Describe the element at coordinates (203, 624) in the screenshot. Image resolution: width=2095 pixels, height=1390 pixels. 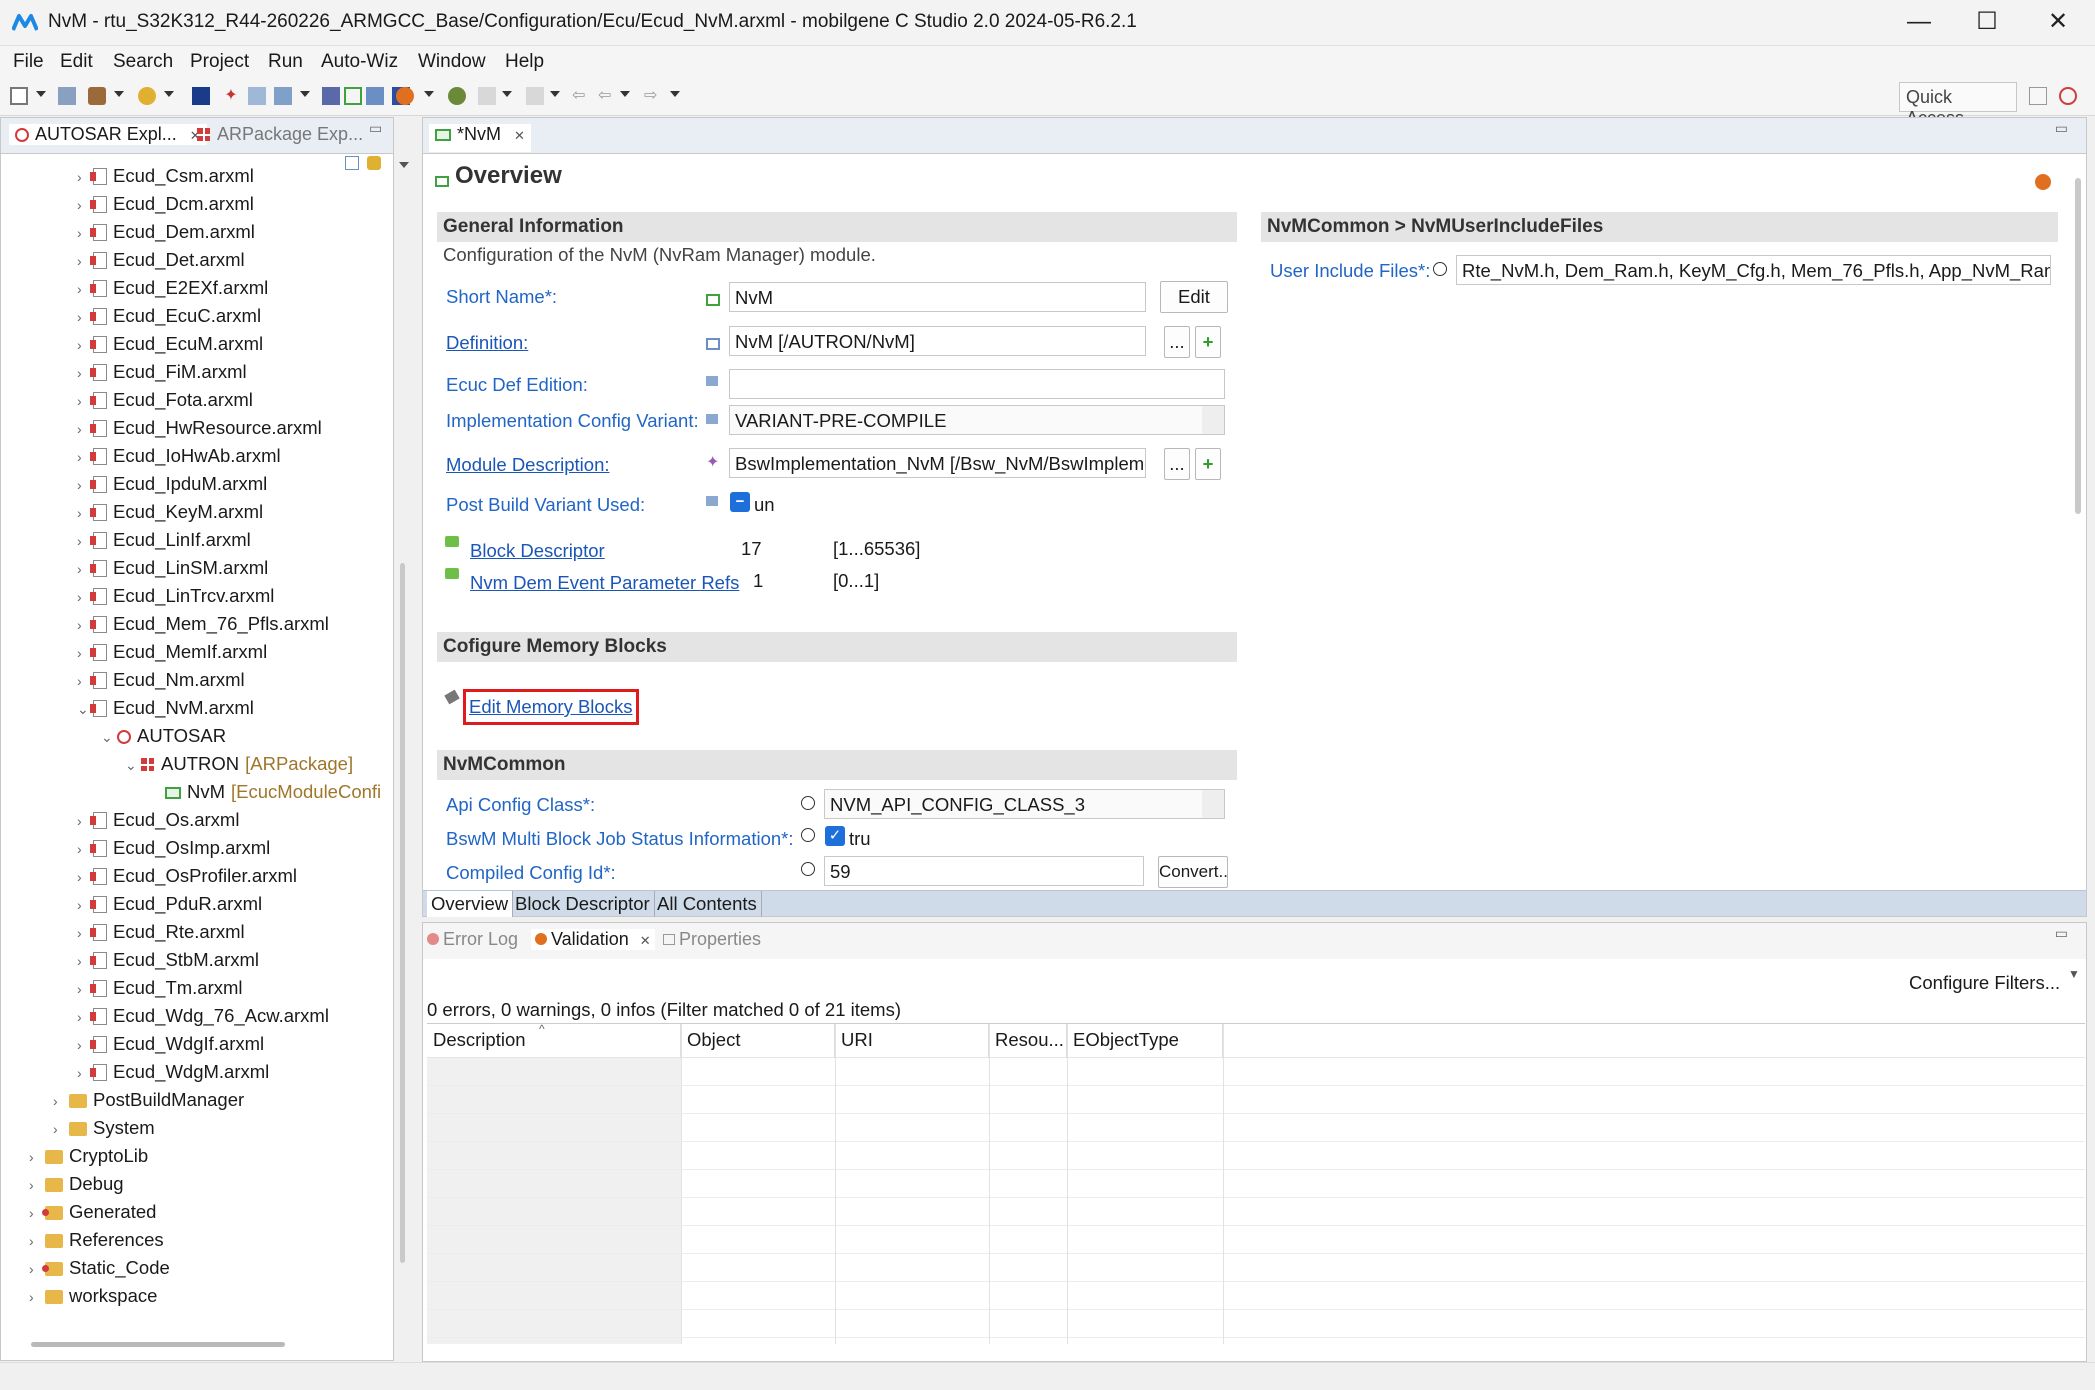
I see `tree-item: › Ecud_Mem_76_Pfls.arxml` at that location.